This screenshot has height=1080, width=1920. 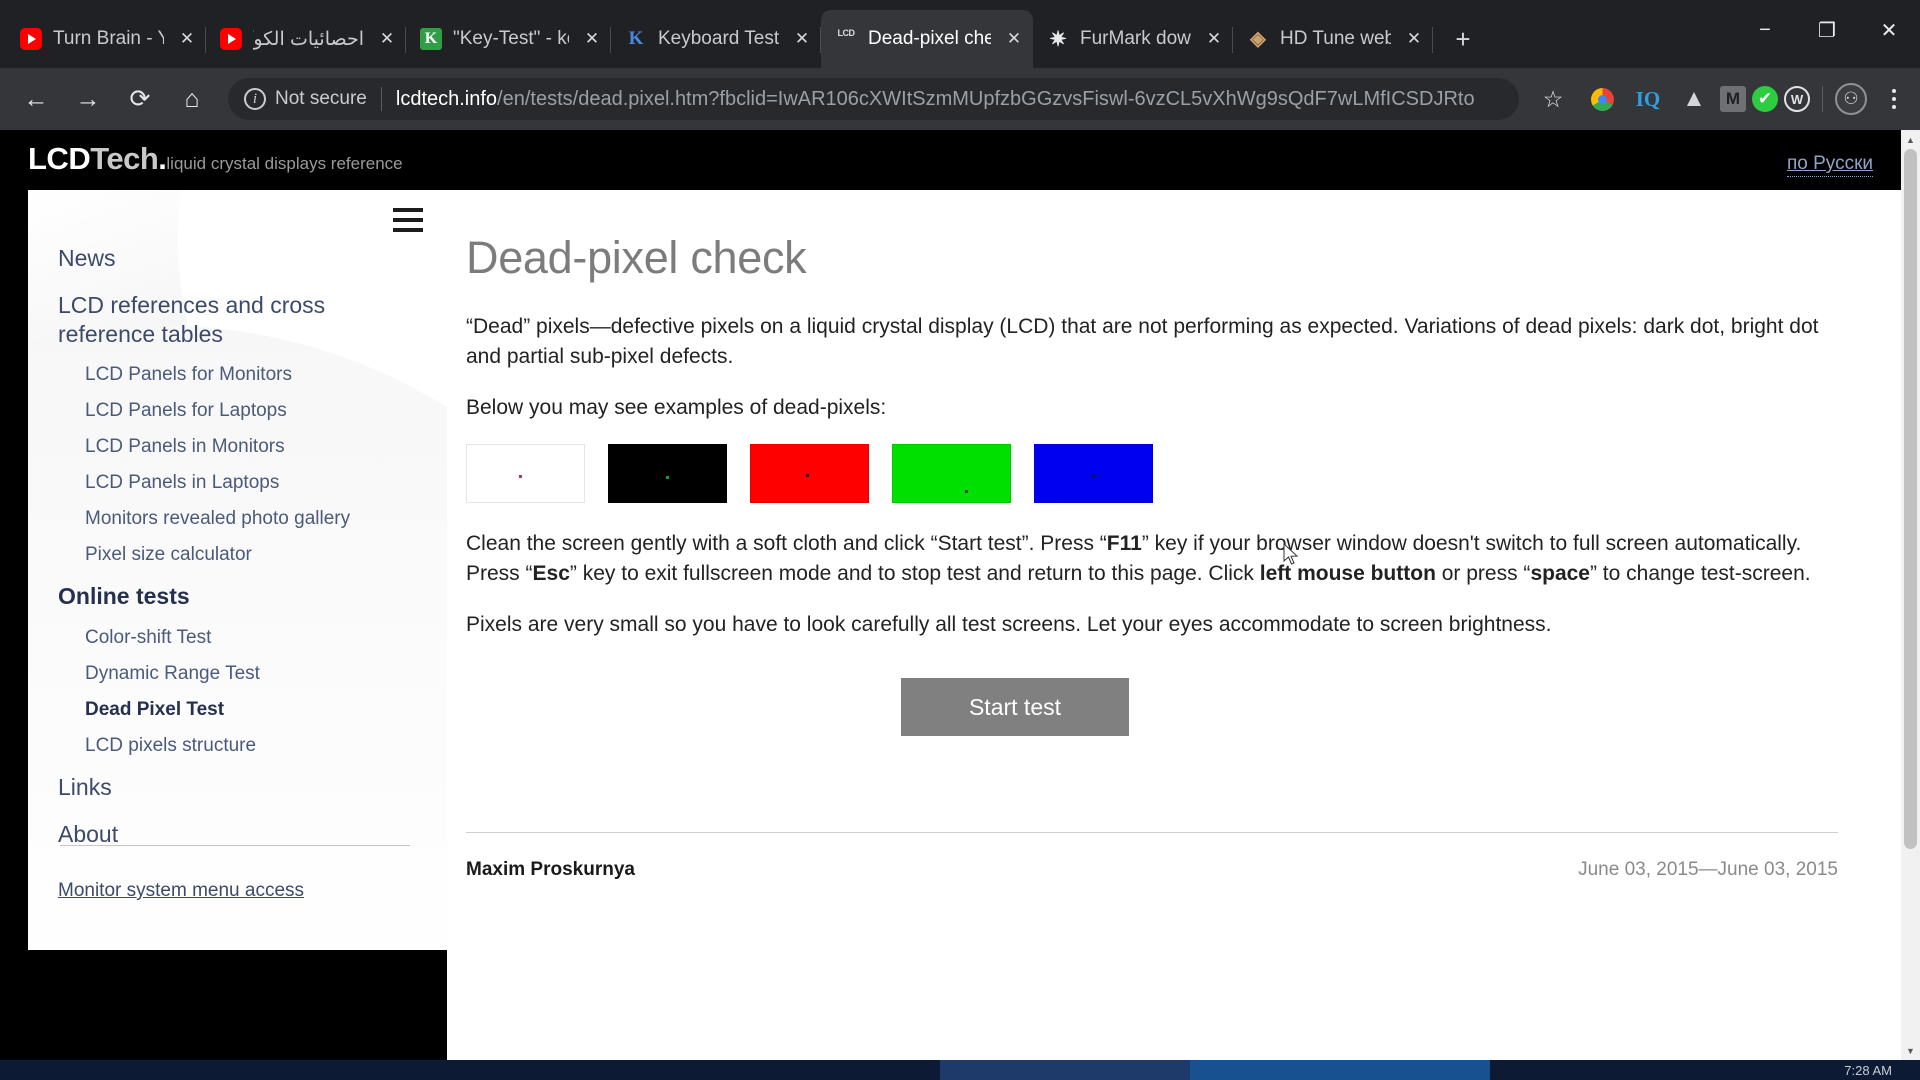 I want to click on key-space: space, so click(x=1560, y=574).